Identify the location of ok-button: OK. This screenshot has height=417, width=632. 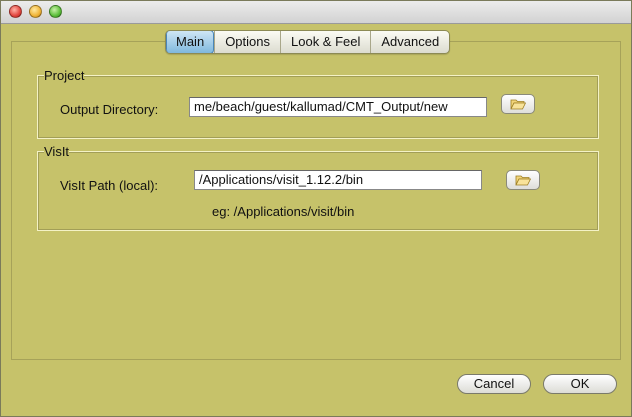
(580, 384).